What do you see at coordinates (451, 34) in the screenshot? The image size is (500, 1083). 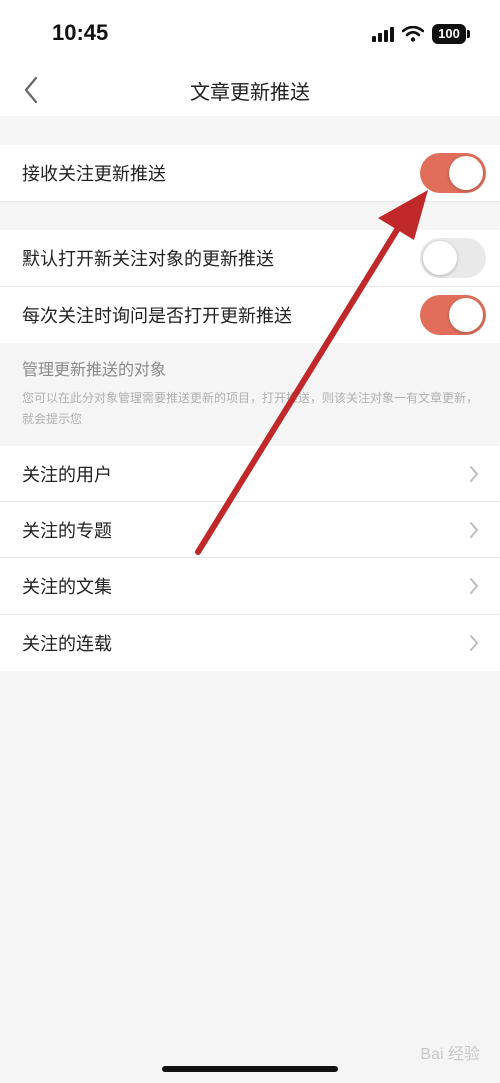 I see `battery-icon: 100` at bounding box center [451, 34].